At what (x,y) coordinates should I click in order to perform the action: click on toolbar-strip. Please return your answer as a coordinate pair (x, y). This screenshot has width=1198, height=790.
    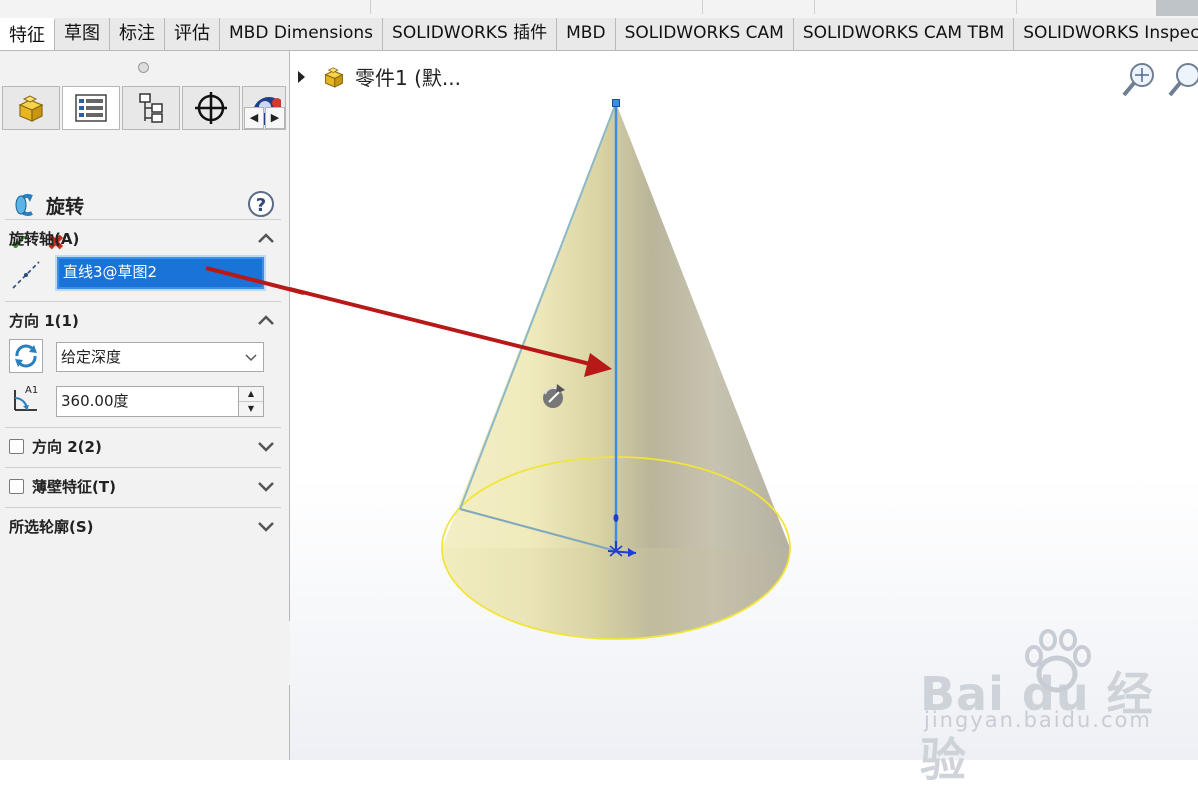
    Looking at the image, I should click on (599, 9).